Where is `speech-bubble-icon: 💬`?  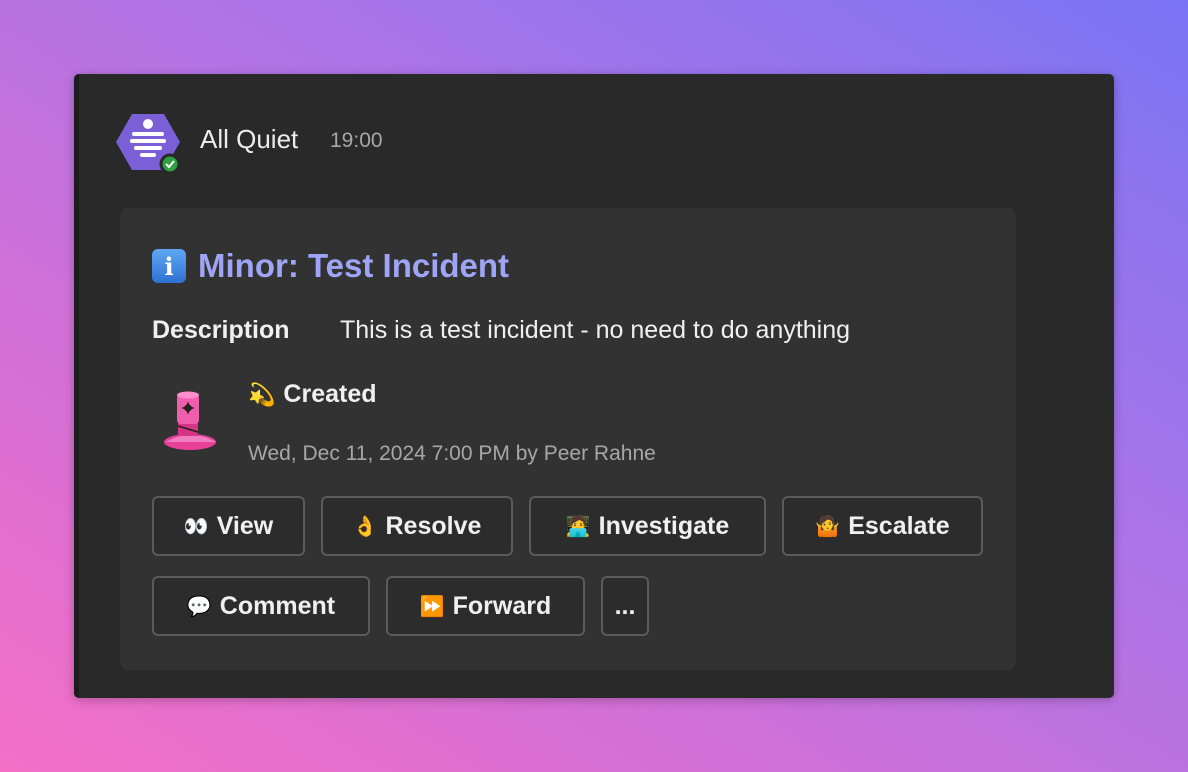
speech-bubble-icon: 💬 is located at coordinates (199, 606).